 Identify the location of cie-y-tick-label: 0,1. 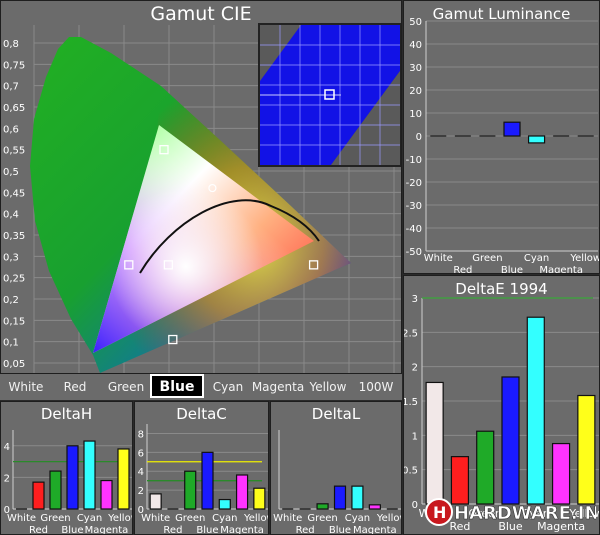
(11, 343).